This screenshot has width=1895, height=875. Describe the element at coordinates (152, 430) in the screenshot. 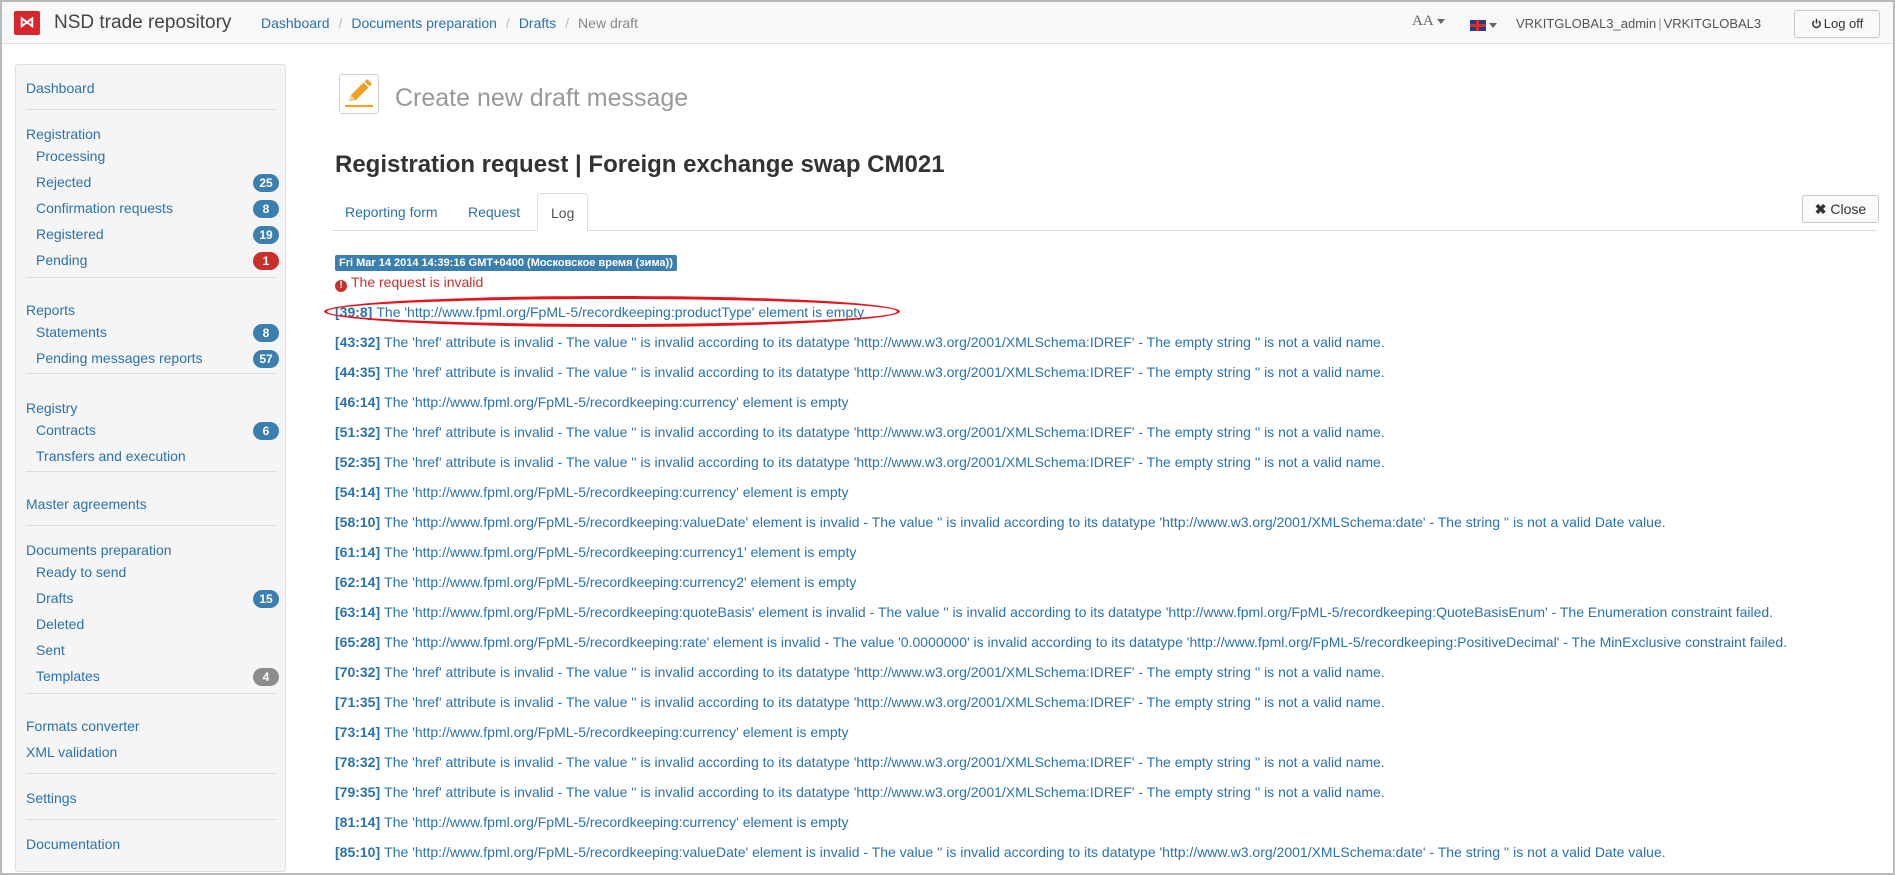

I see `sidebar-item-contracts: Contracts 6` at that location.